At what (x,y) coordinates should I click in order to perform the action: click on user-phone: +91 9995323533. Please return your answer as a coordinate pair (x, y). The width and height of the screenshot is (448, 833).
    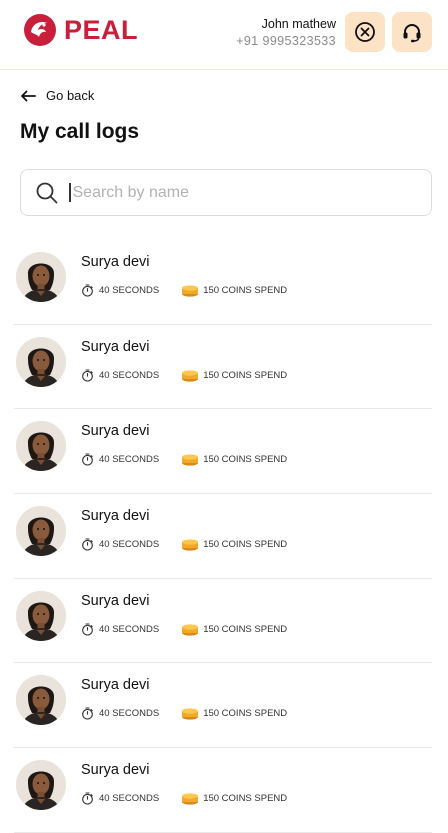
    Looking at the image, I should click on (286, 41).